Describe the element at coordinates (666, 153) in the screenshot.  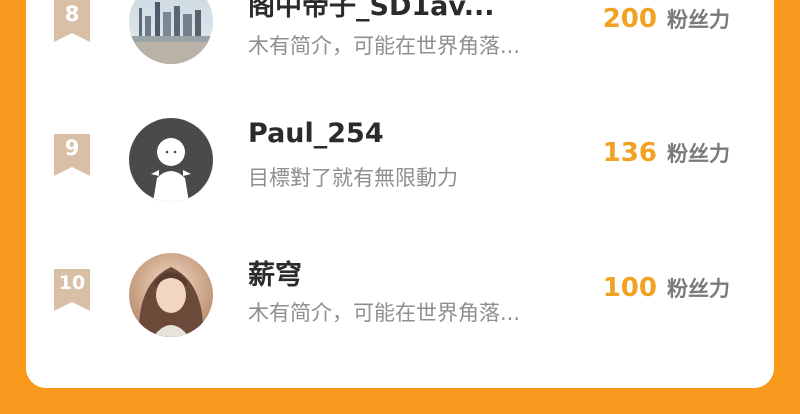
I see `fan-power: 136 粉丝力` at that location.